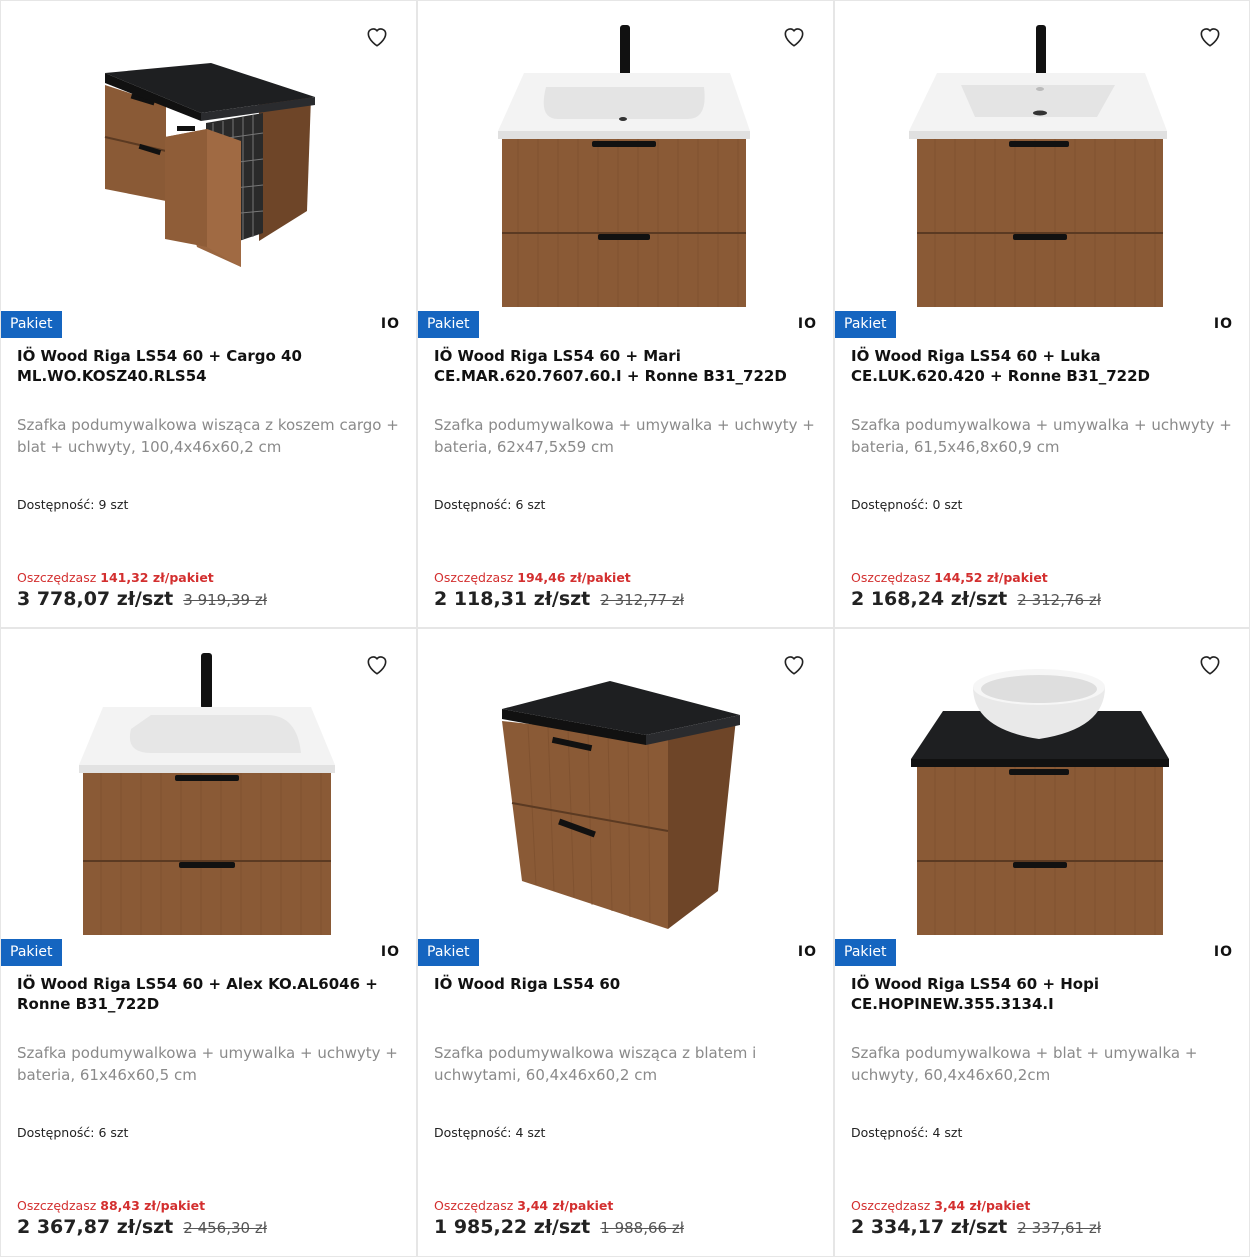  What do you see at coordinates (153, 1205) in the screenshot?
I see `savings-value: 88,43 zł/pakiet` at bounding box center [153, 1205].